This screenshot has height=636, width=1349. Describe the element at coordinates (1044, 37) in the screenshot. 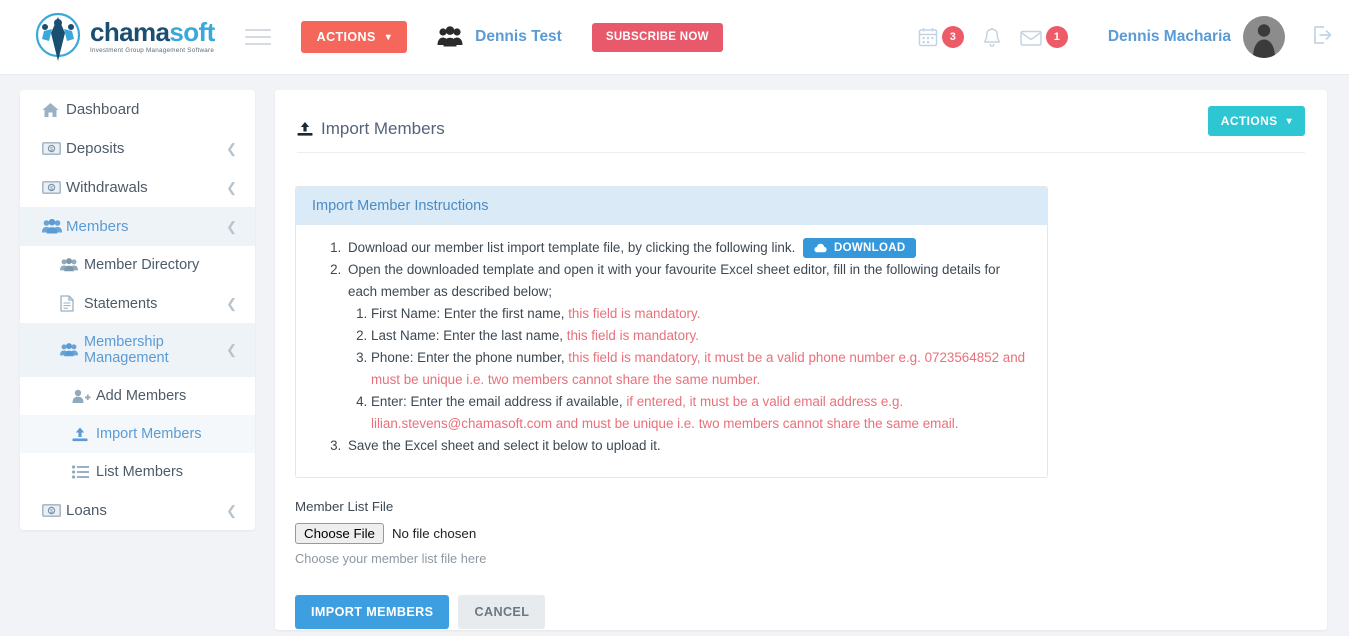

I see `messages-notifications: 1` at that location.